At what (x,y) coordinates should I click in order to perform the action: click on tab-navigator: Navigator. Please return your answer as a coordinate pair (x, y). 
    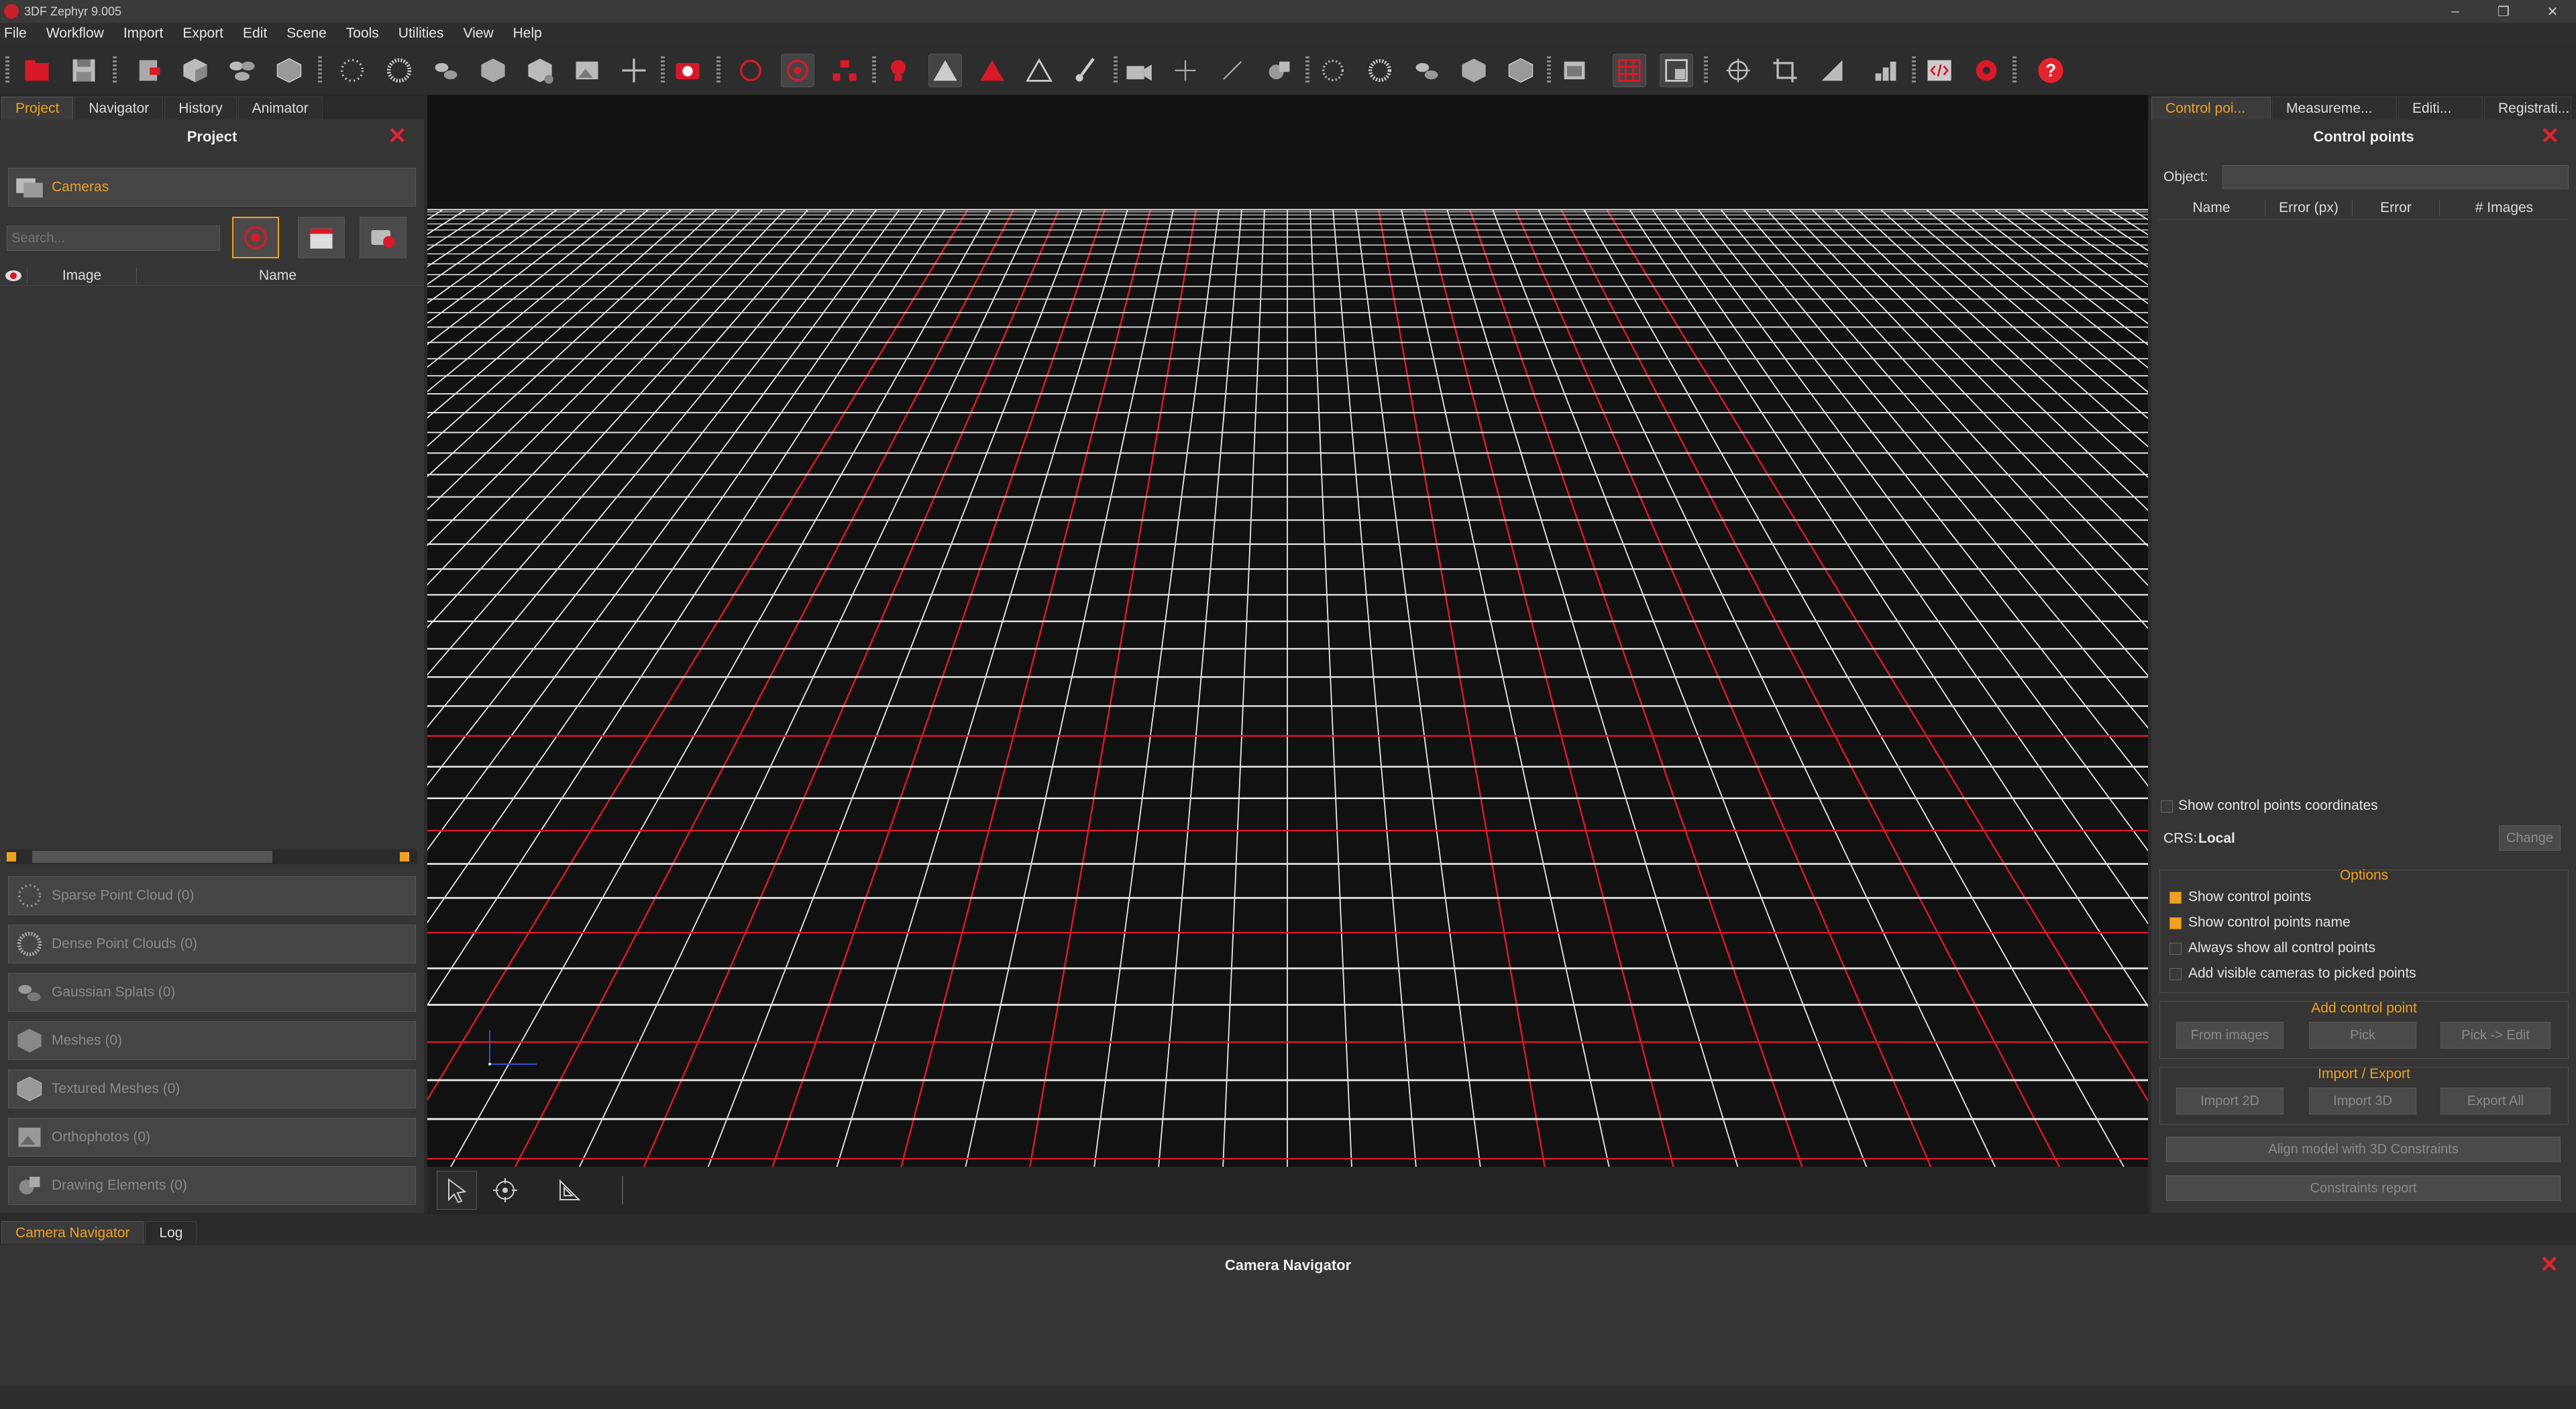
    Looking at the image, I should click on (119, 108).